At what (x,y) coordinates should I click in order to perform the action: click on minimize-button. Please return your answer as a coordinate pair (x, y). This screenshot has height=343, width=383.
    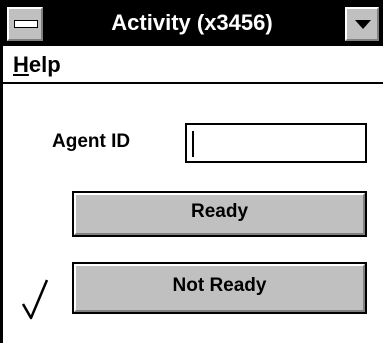
    Looking at the image, I should click on (362, 24).